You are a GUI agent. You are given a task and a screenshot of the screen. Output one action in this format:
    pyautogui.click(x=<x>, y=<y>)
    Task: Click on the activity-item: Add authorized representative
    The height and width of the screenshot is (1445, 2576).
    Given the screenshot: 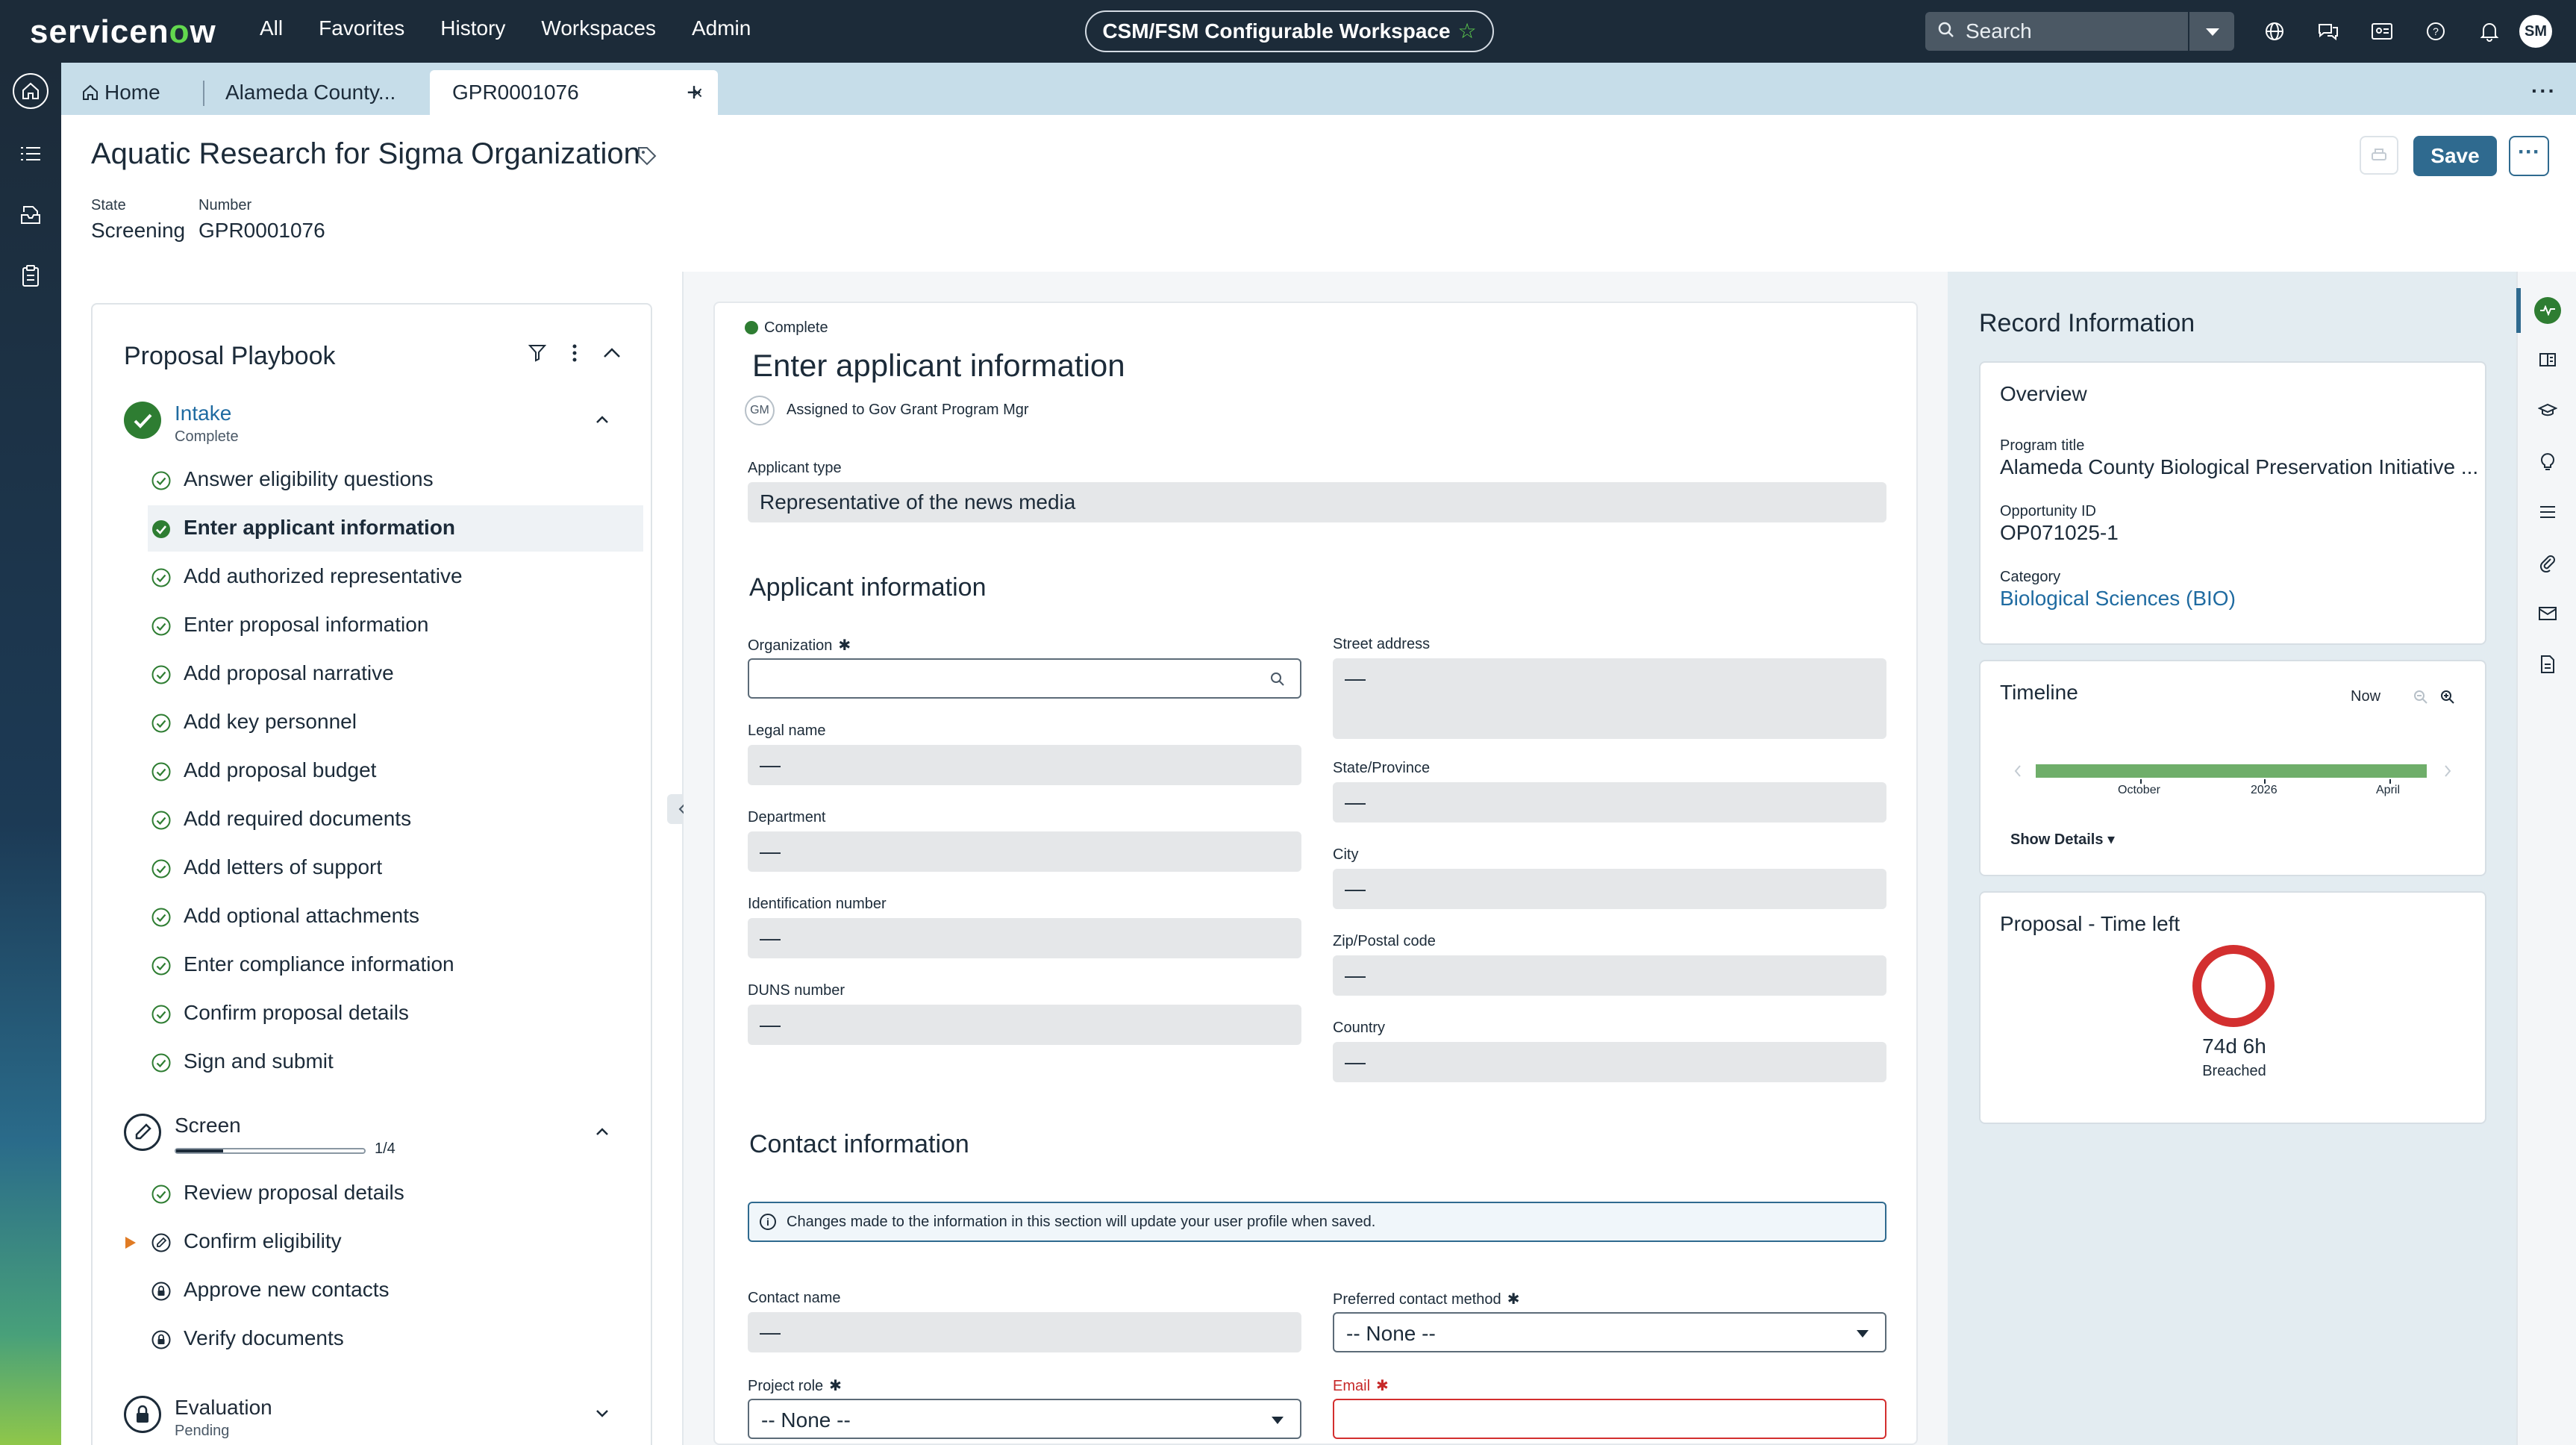 What is the action you would take?
    pyautogui.click(x=397, y=577)
    